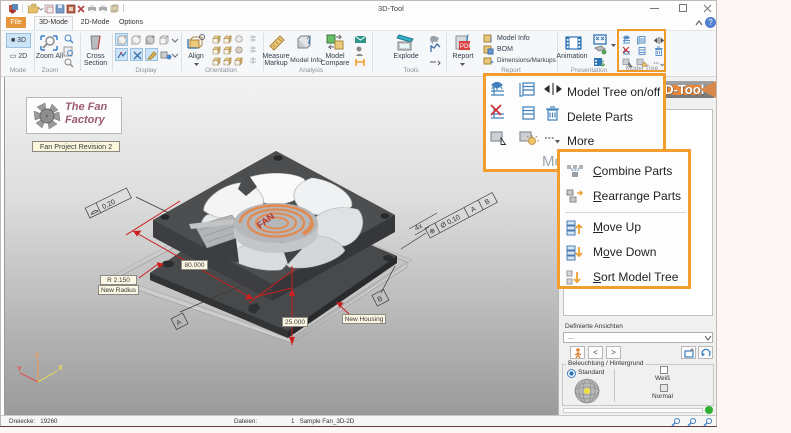 Image resolution: width=791 pixels, height=433 pixels. What do you see at coordinates (37, 356) in the screenshot?
I see `svg-text: Z` at bounding box center [37, 356].